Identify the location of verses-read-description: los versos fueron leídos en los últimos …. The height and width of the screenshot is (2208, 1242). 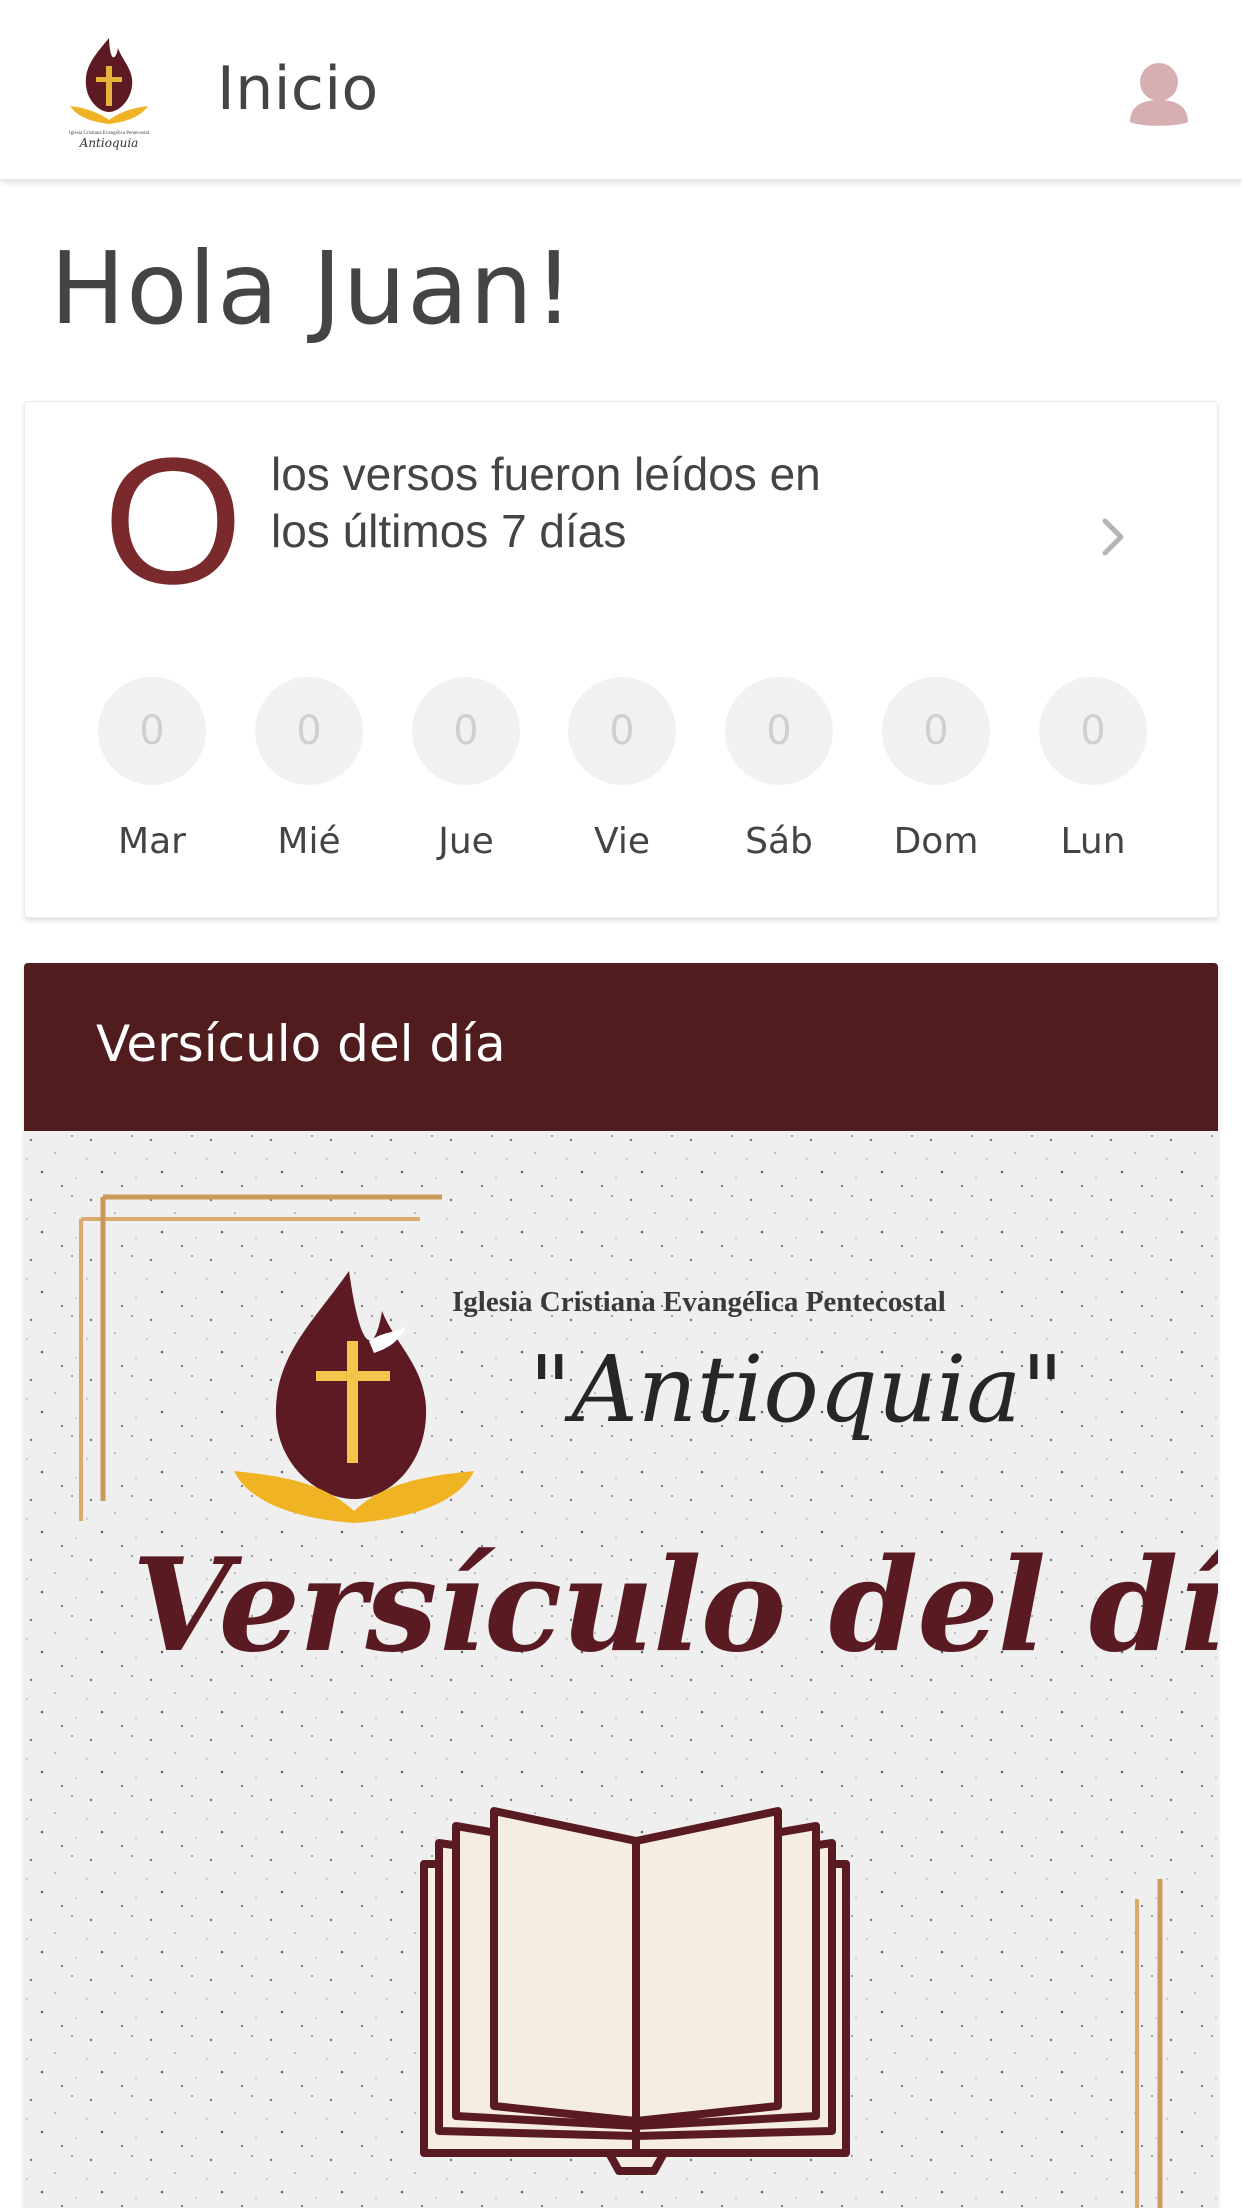
(546, 502).